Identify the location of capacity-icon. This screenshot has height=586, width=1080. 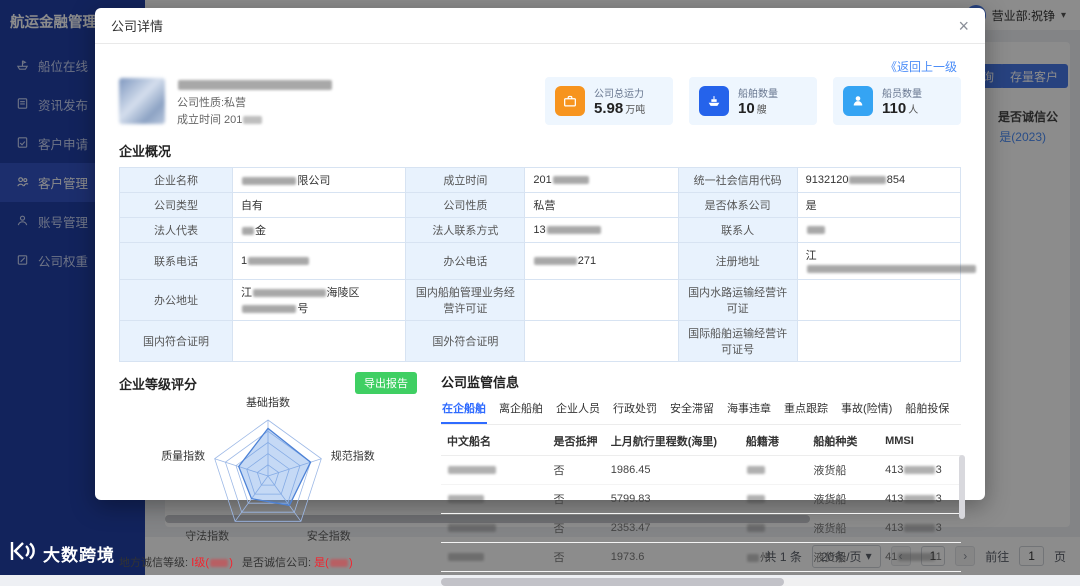
(570, 101).